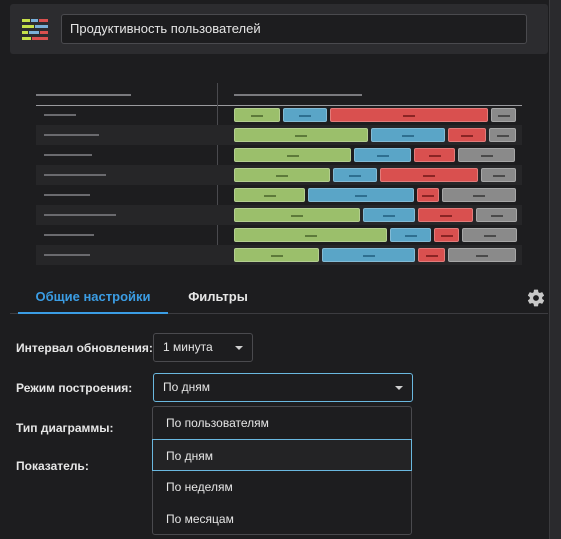 The height and width of the screenshot is (539, 561). What do you see at coordinates (35, 30) in the screenshot?
I see `chart-list-icon` at bounding box center [35, 30].